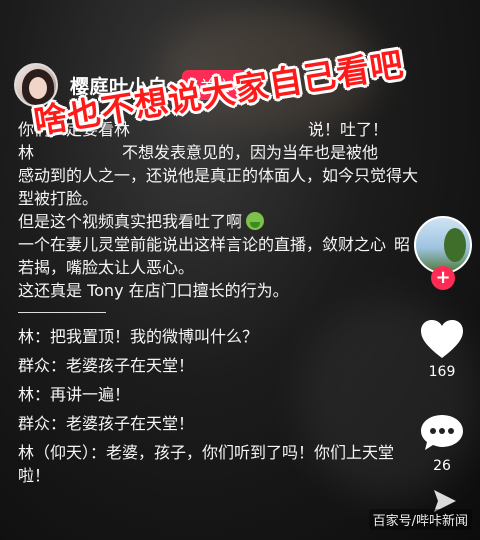 This screenshot has width=480, height=540. I want to click on post-line: 型被打脸。, so click(58, 198).